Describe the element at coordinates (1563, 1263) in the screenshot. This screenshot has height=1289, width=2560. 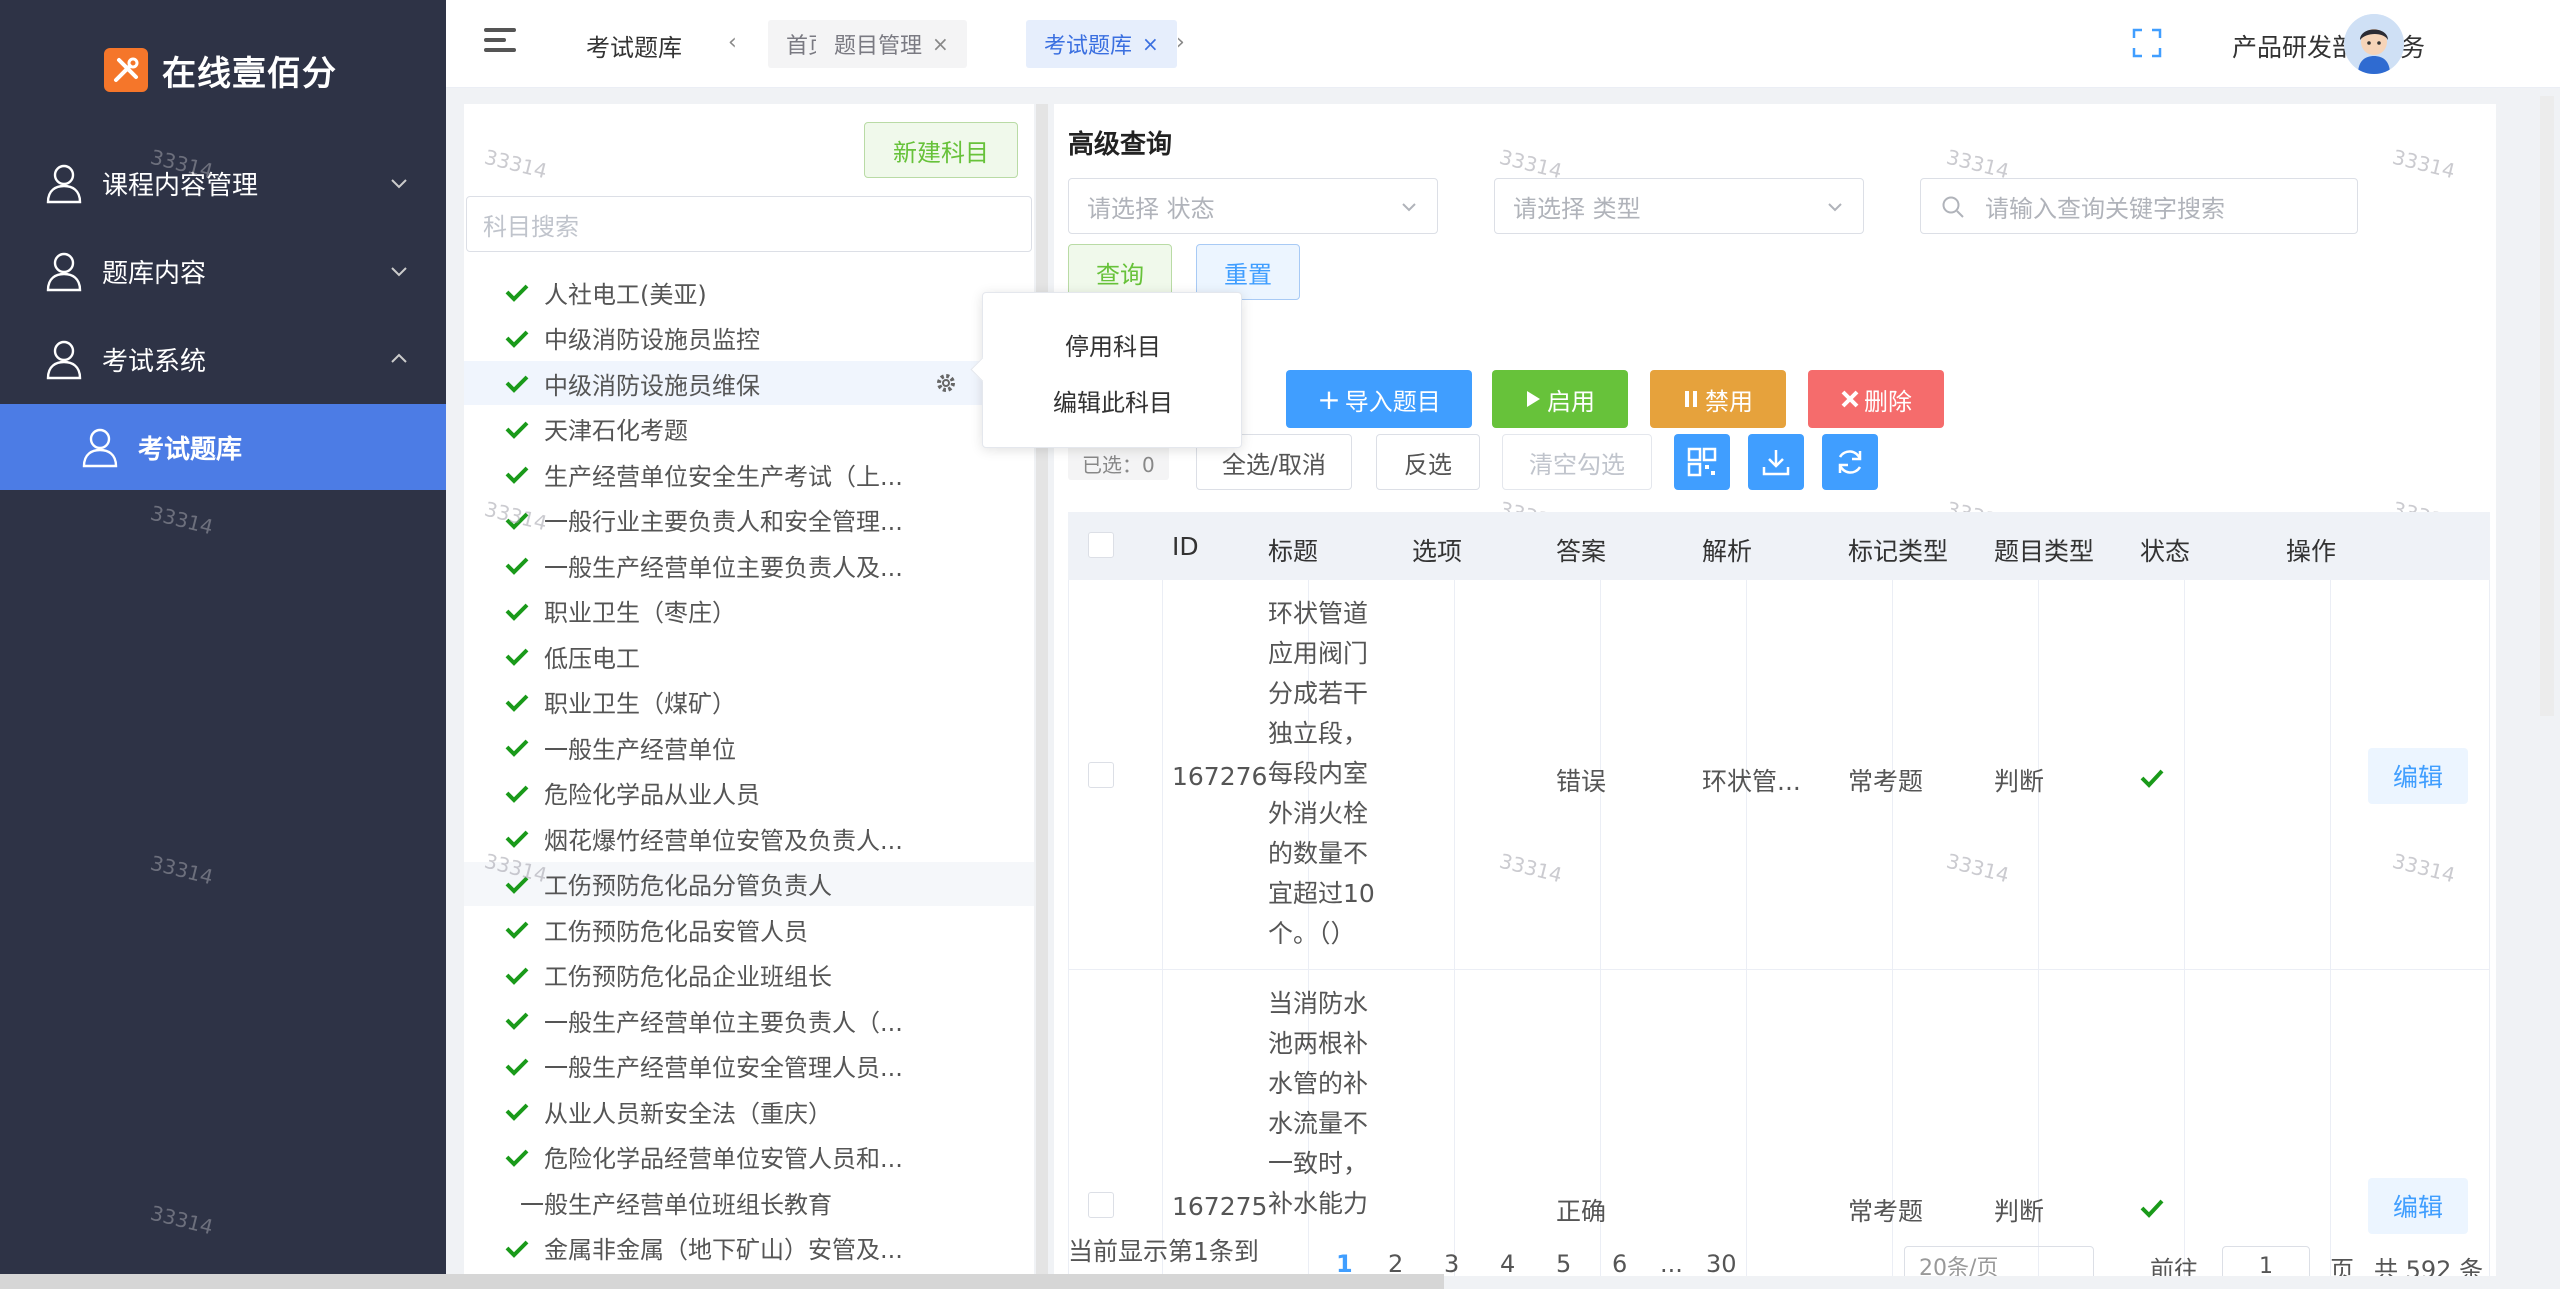
I see `page-5: 5` at that location.